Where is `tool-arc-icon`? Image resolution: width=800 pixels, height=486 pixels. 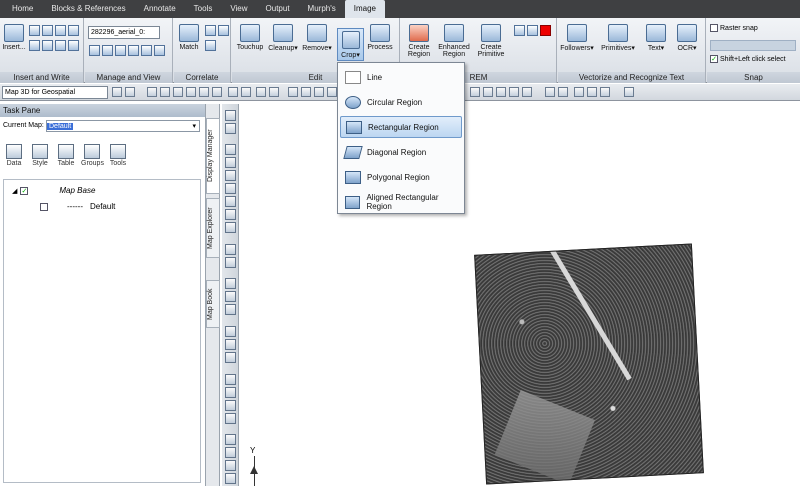
tool-arc-icon is located at coordinates (230, 149).